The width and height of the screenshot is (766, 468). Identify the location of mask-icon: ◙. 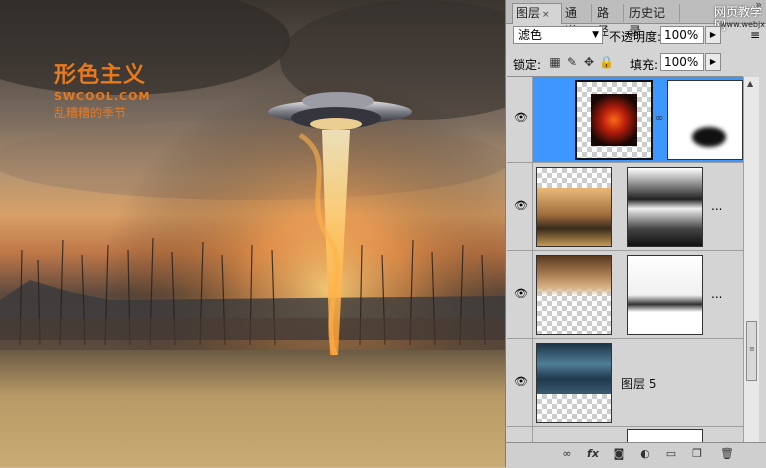
(619, 454).